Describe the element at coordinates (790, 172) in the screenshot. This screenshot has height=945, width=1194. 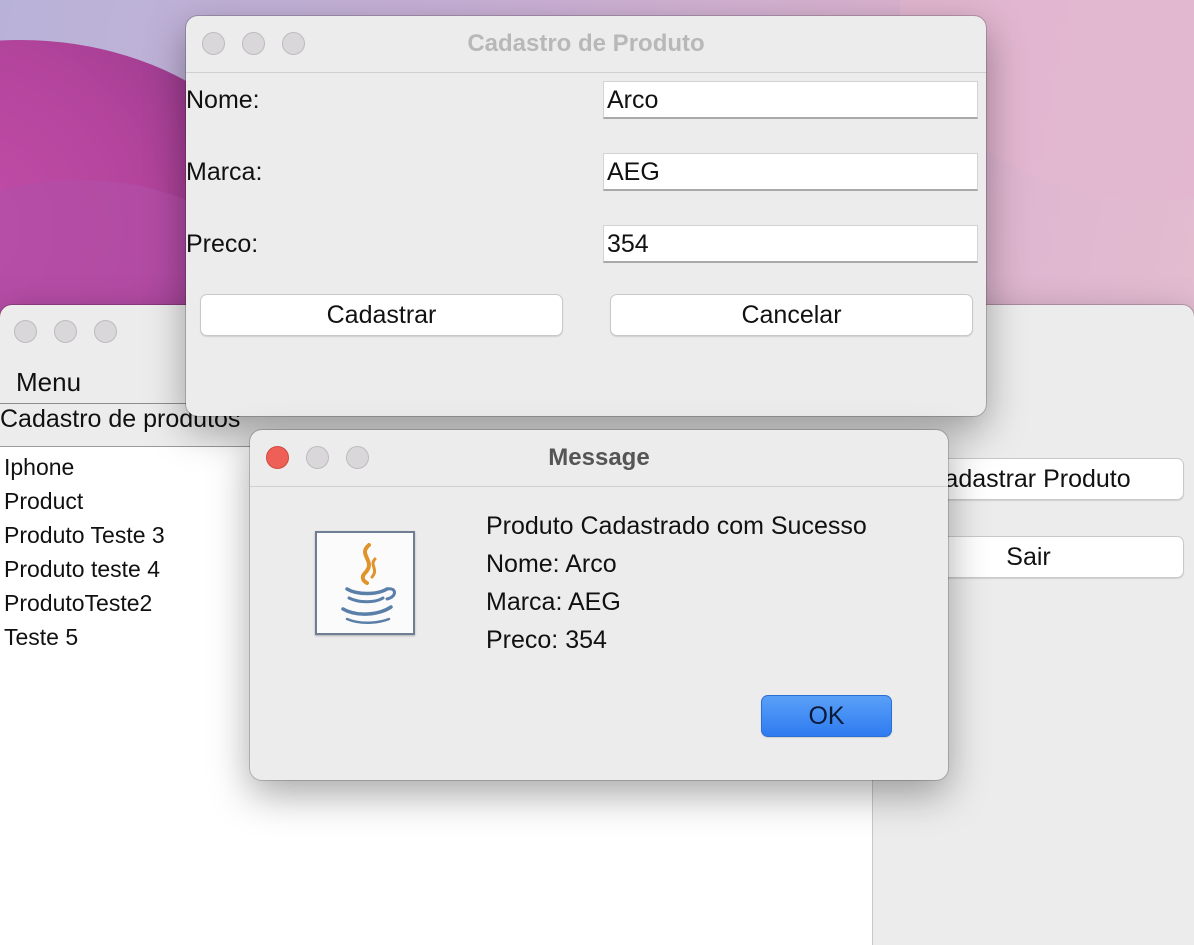
I see `marca-field: AEG` at that location.